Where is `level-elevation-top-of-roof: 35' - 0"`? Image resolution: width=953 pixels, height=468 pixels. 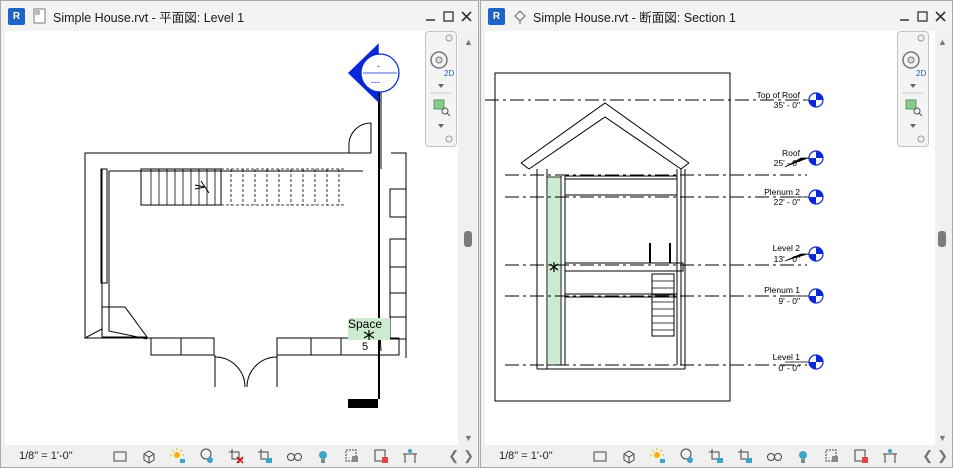 level-elevation-top-of-roof: 35' - 0" is located at coordinates (787, 105).